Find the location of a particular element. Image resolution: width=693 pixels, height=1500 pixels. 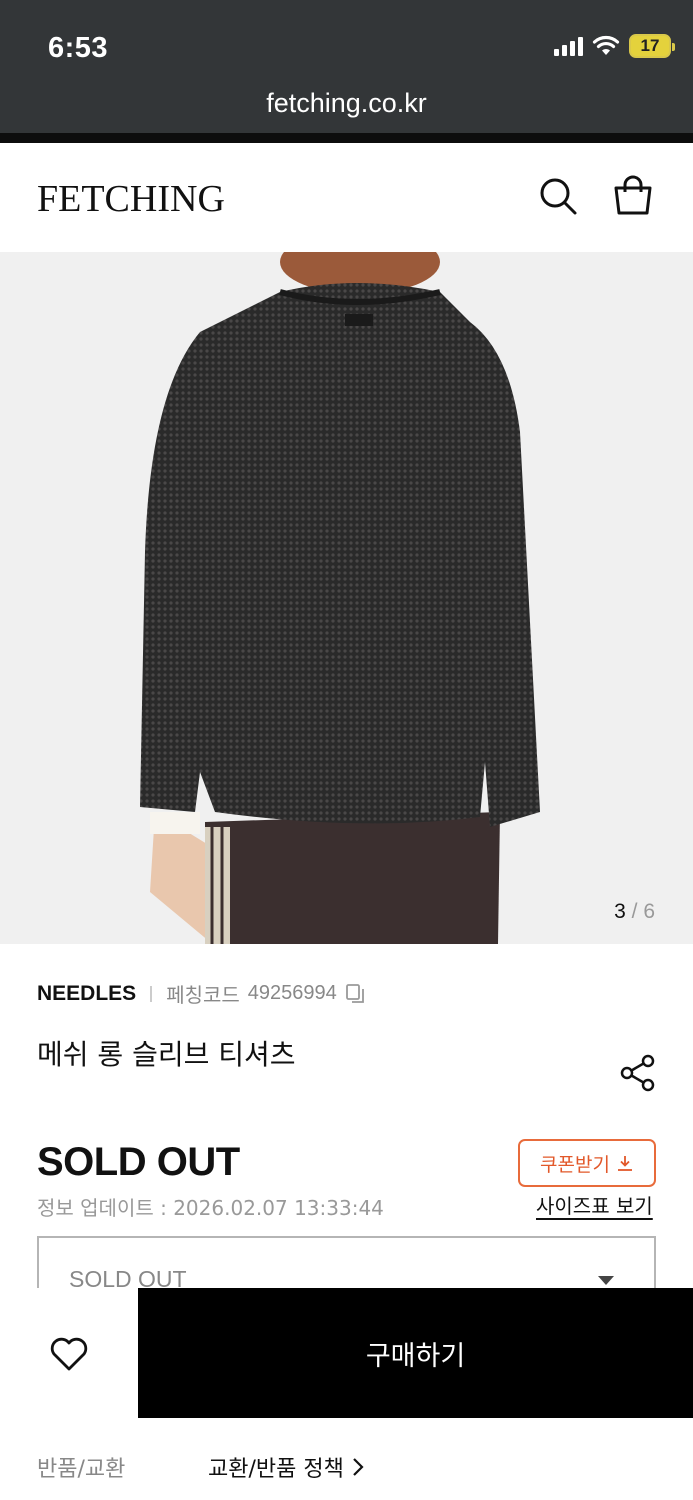

return-policy-link-text: 교환/반품 정책 is located at coordinates (276, 1469).